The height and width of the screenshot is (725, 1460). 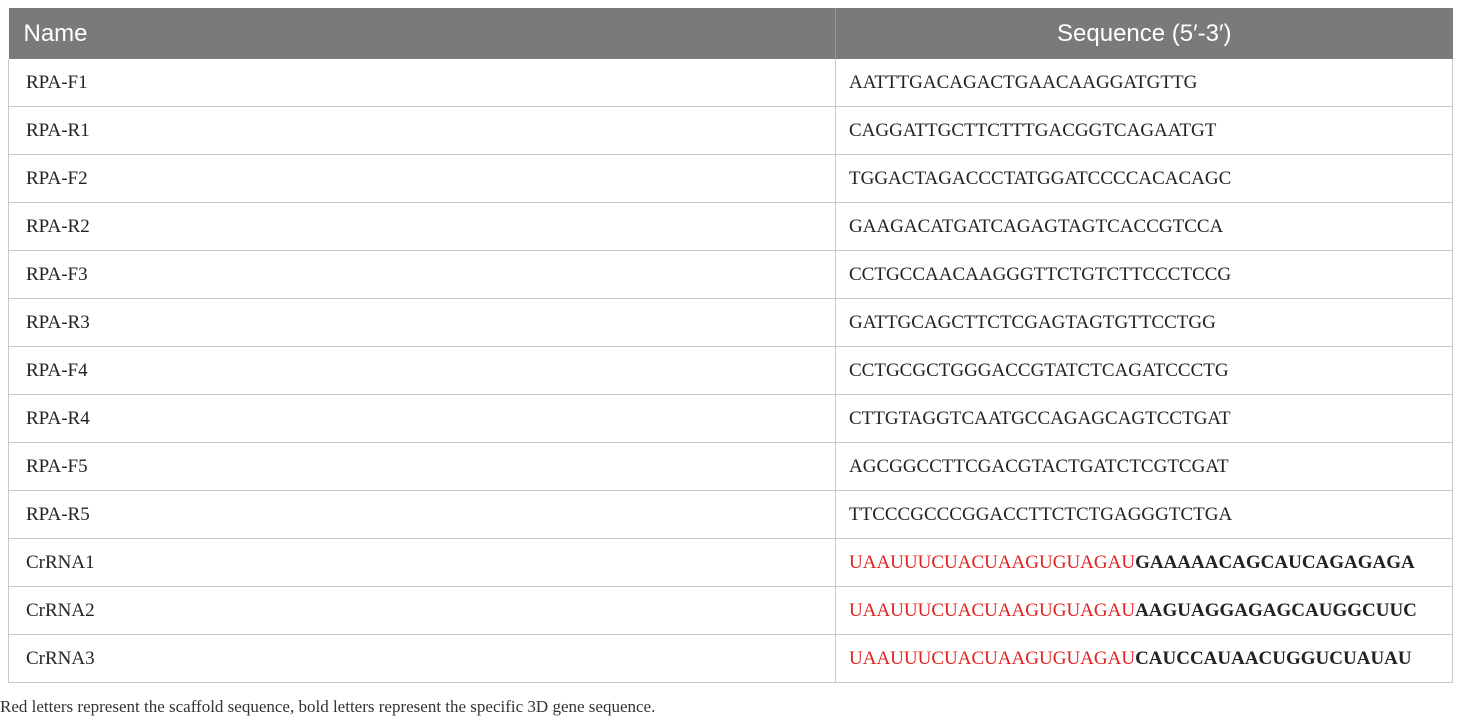 I want to click on row-name-cell: CrRNA2, so click(x=422, y=610).